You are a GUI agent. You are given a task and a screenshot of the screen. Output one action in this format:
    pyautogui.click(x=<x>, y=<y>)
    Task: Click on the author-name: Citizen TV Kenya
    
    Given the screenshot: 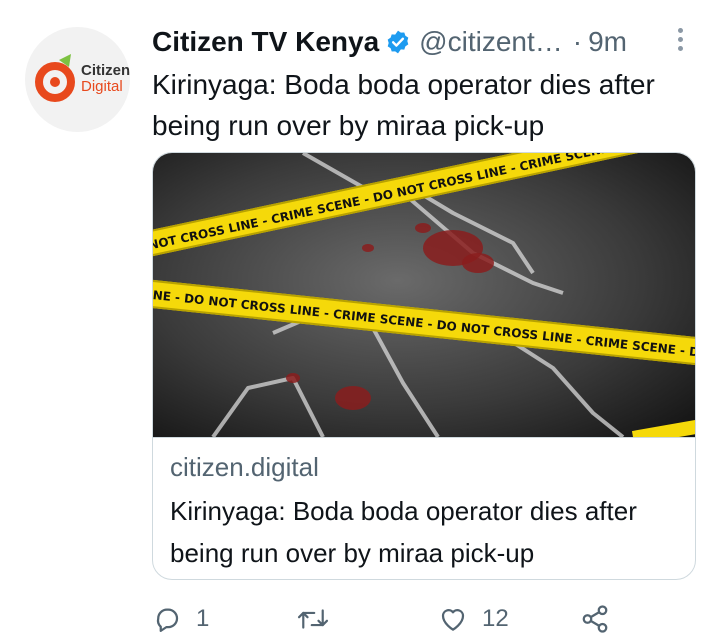 What is the action you would take?
    pyautogui.click(x=265, y=42)
    